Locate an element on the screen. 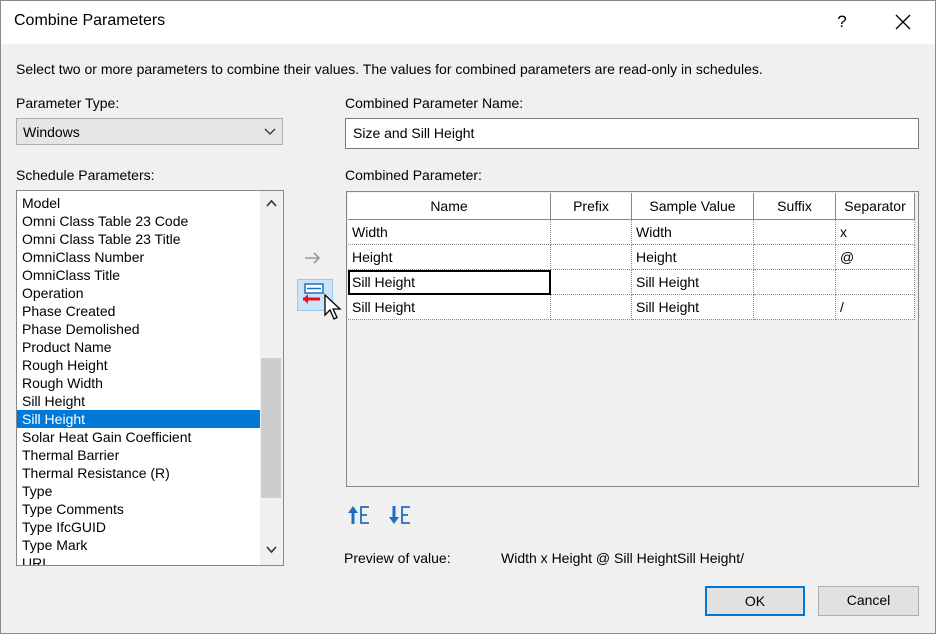 Image resolution: width=936 pixels, height=634 pixels. list-item: Thermal Barrier is located at coordinates (139, 455).